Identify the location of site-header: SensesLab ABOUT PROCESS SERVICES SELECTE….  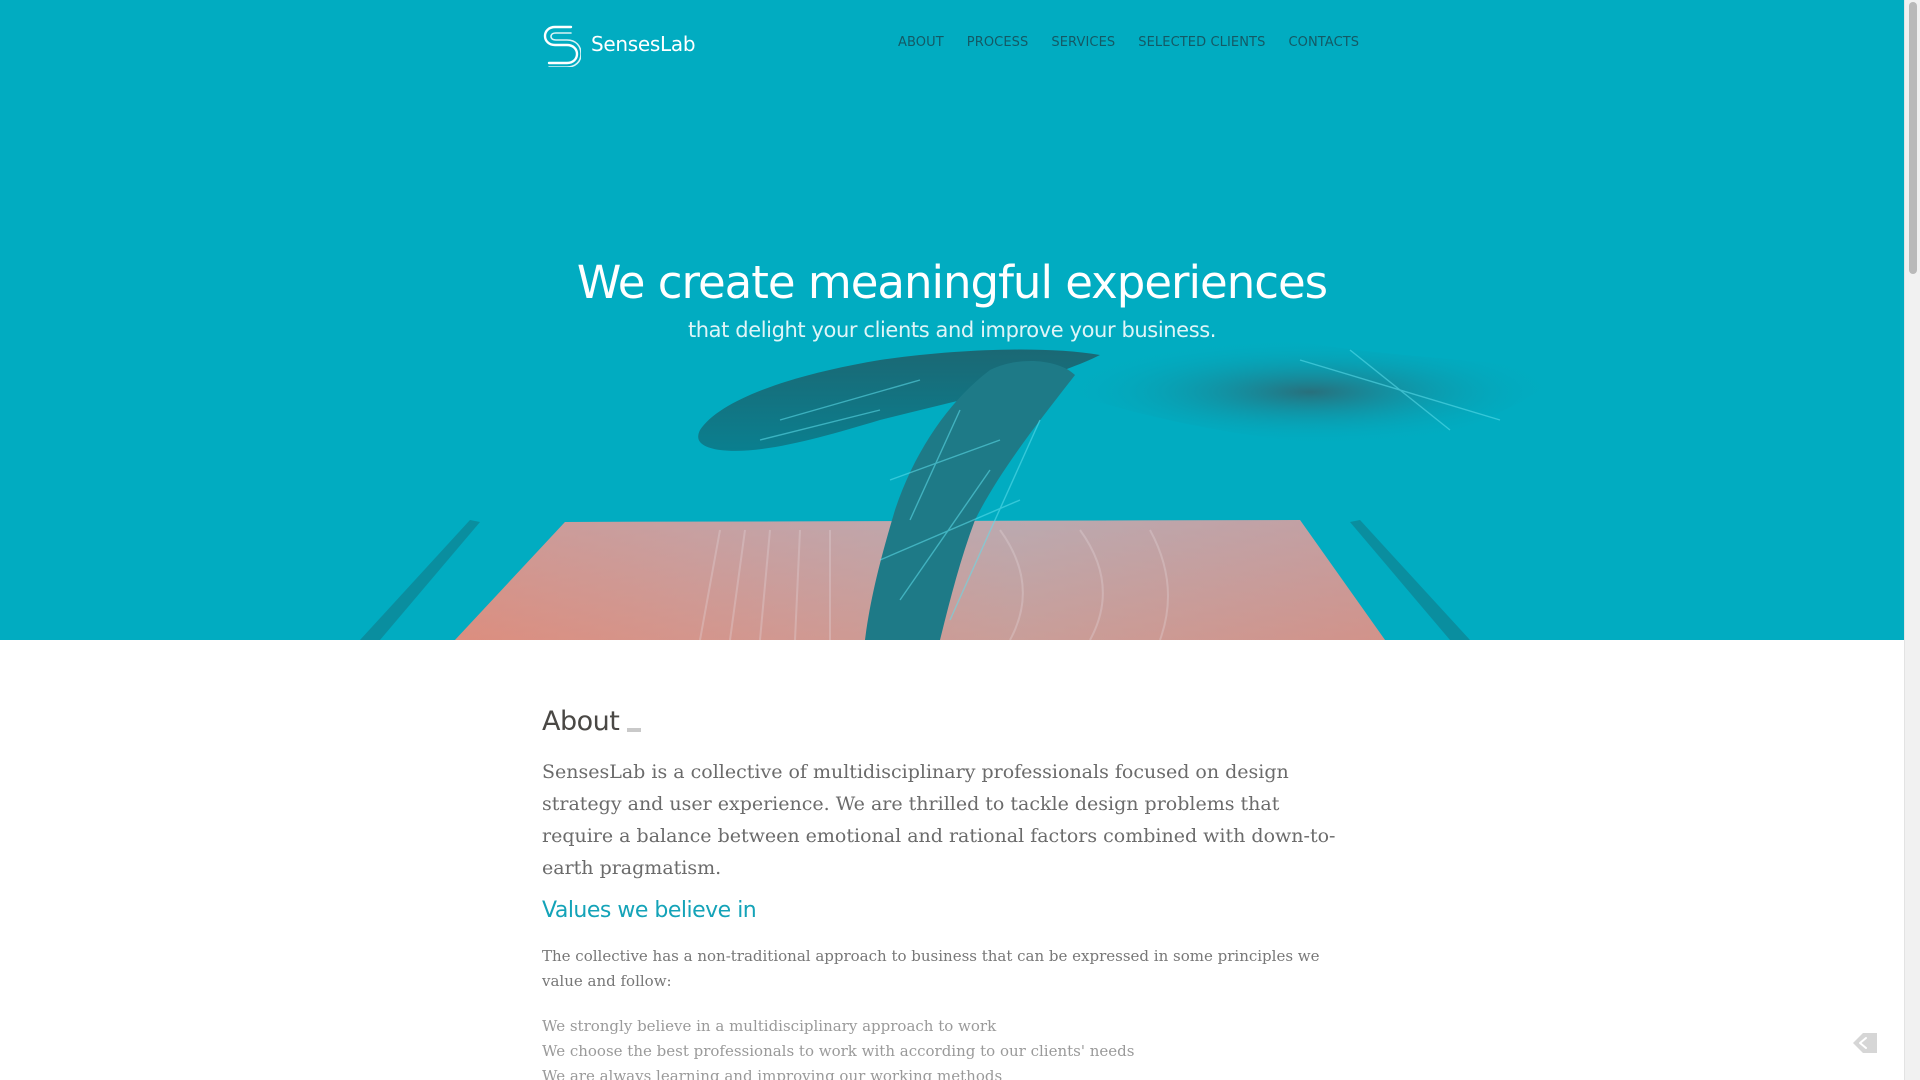
(952, 45).